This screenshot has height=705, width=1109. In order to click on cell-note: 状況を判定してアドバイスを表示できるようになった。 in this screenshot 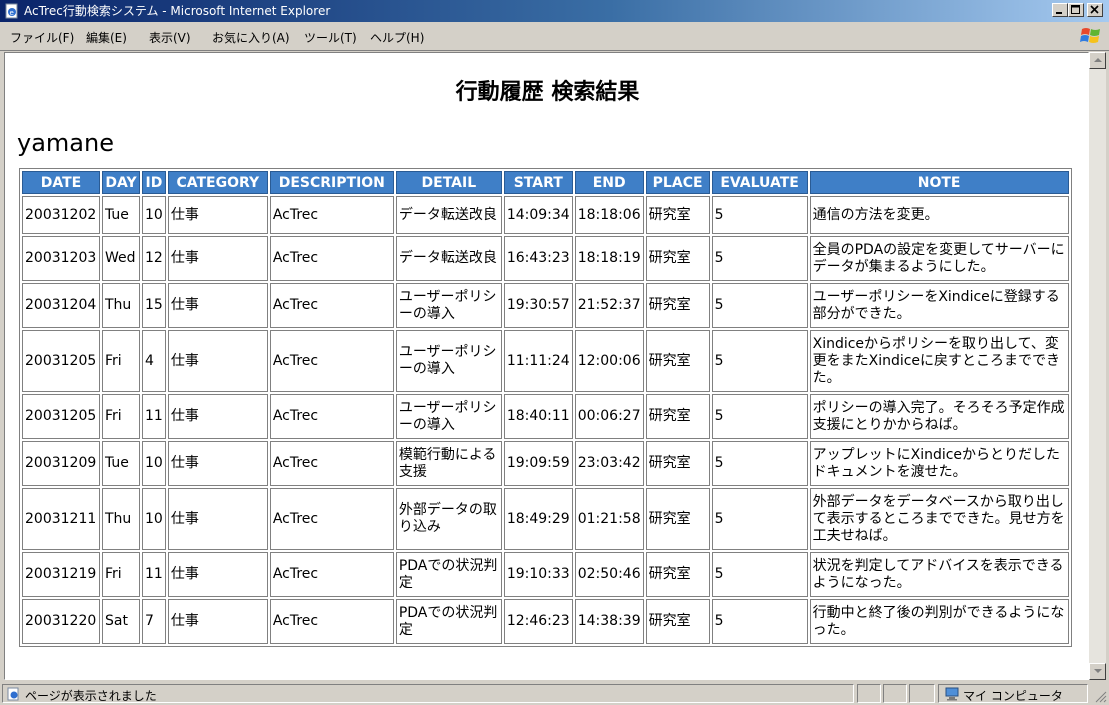, I will do `click(939, 574)`.